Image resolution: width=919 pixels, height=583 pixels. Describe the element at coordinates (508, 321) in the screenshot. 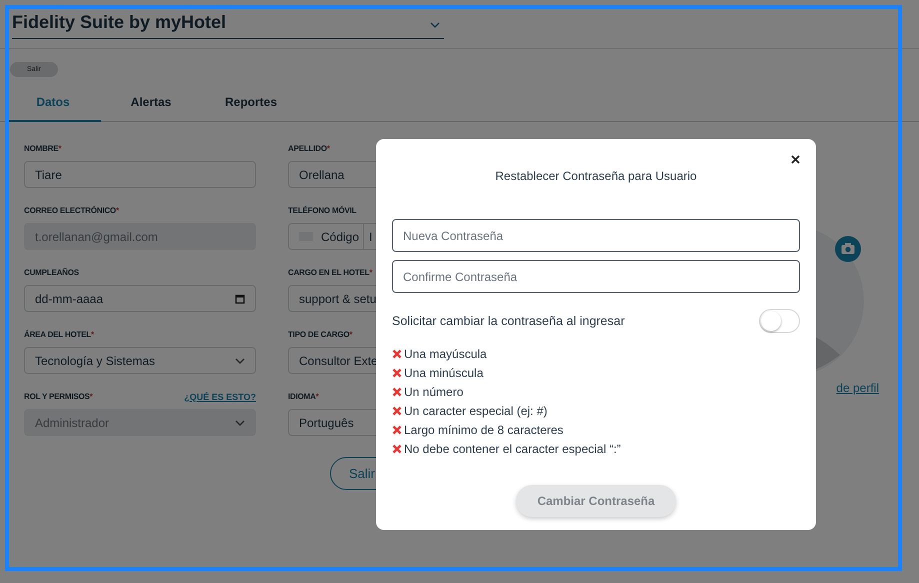

I see `toggle-label: Solicitar cambiar la contraseña al ingresar` at that location.